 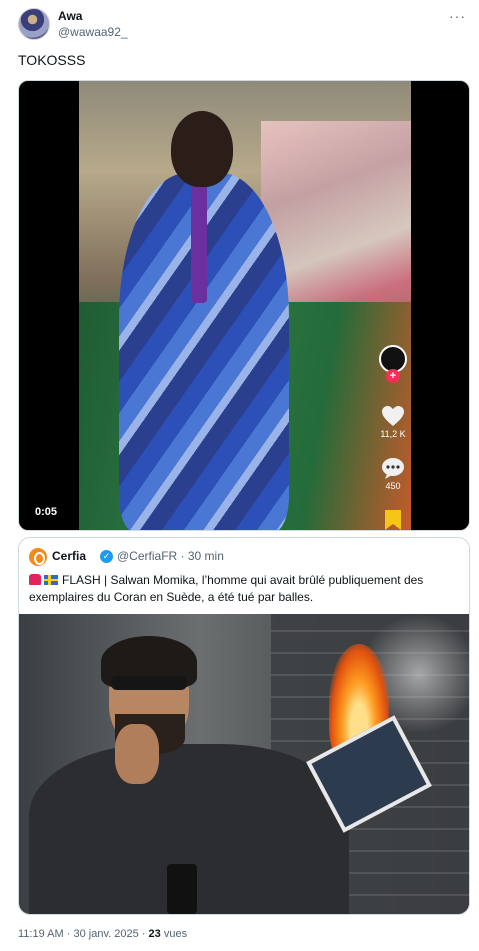 What do you see at coordinates (46, 512) in the screenshot?
I see `video-time: 0:05` at bounding box center [46, 512].